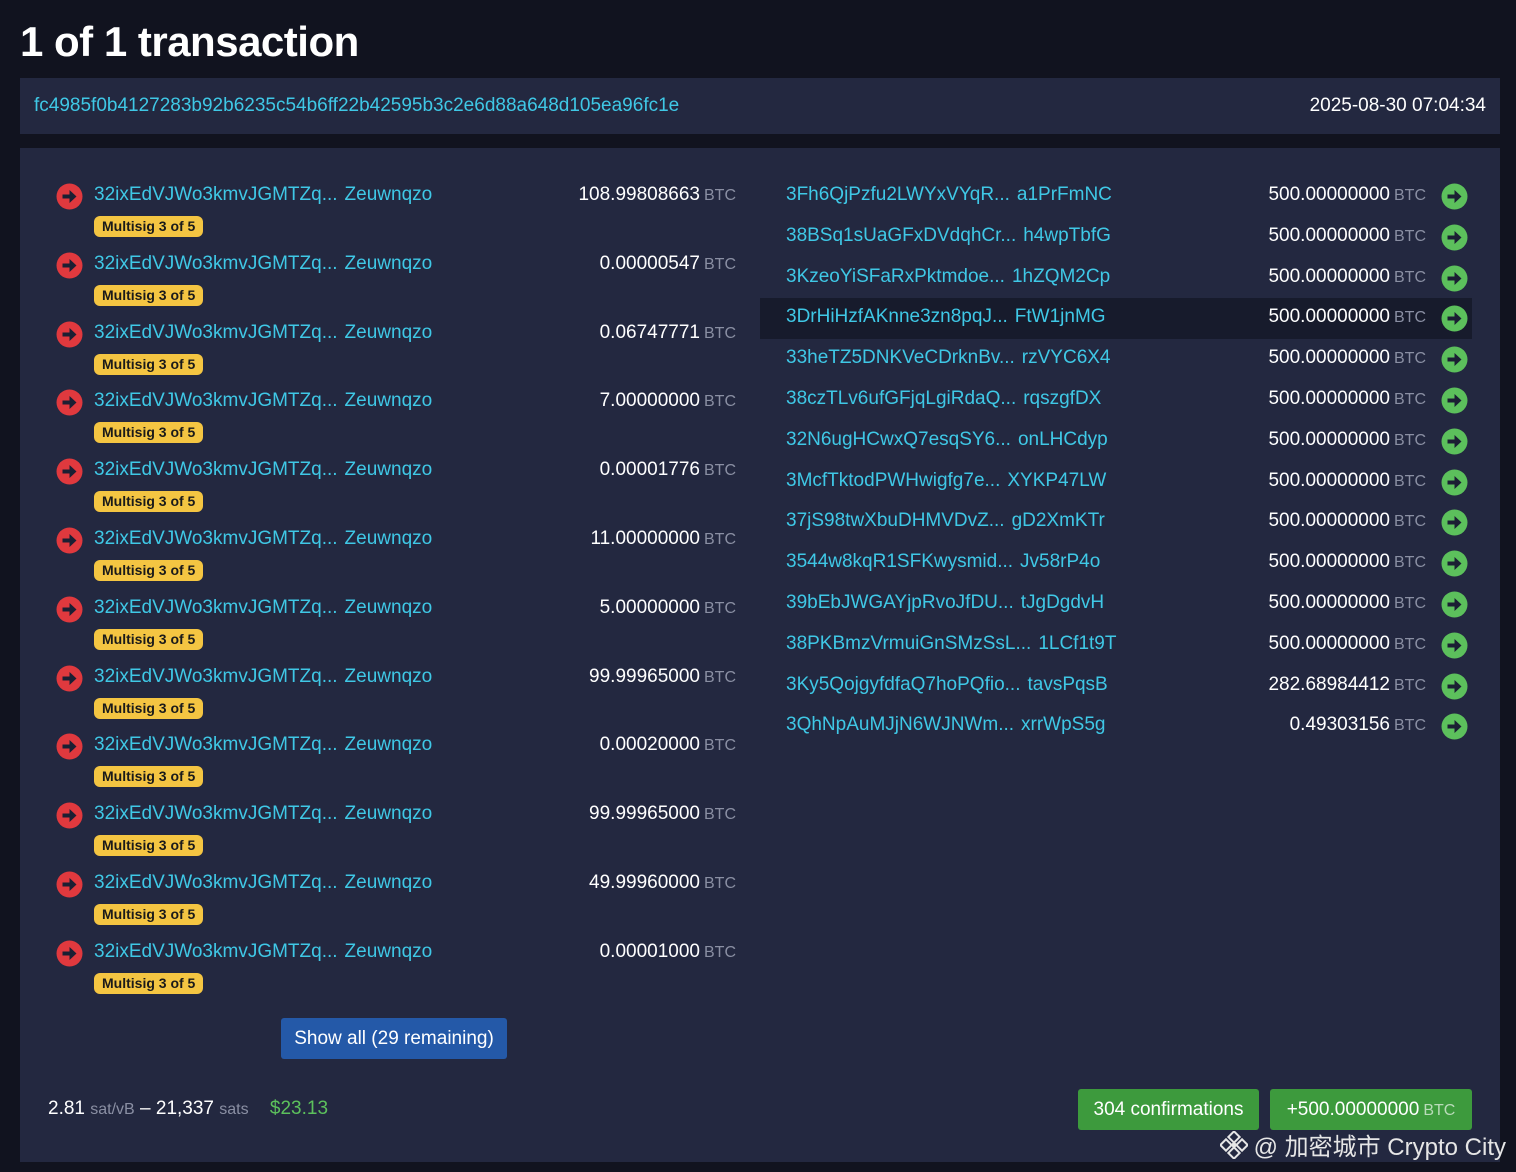 The height and width of the screenshot is (1172, 1516). Describe the element at coordinates (1066, 358) in the screenshot. I see `address-tail: rzVYC6X4` at that location.